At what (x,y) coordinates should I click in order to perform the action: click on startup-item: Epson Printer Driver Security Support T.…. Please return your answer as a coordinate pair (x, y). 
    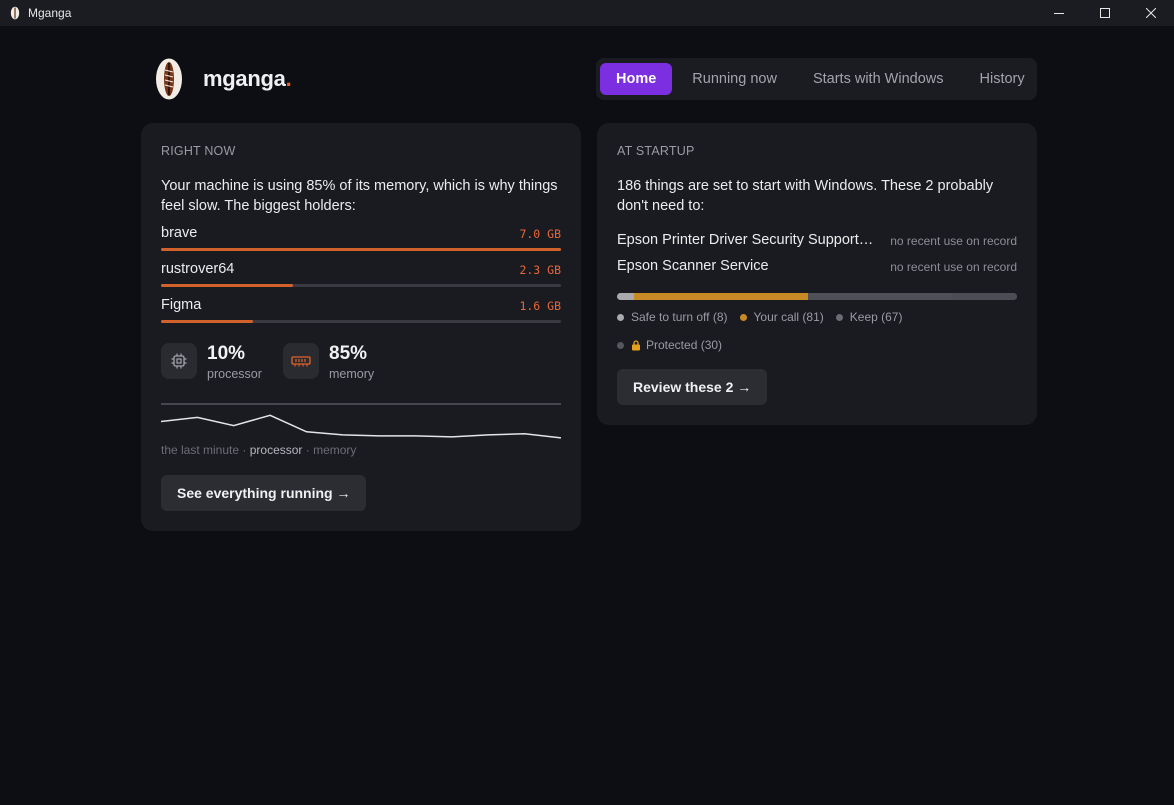
    Looking at the image, I should click on (817, 242).